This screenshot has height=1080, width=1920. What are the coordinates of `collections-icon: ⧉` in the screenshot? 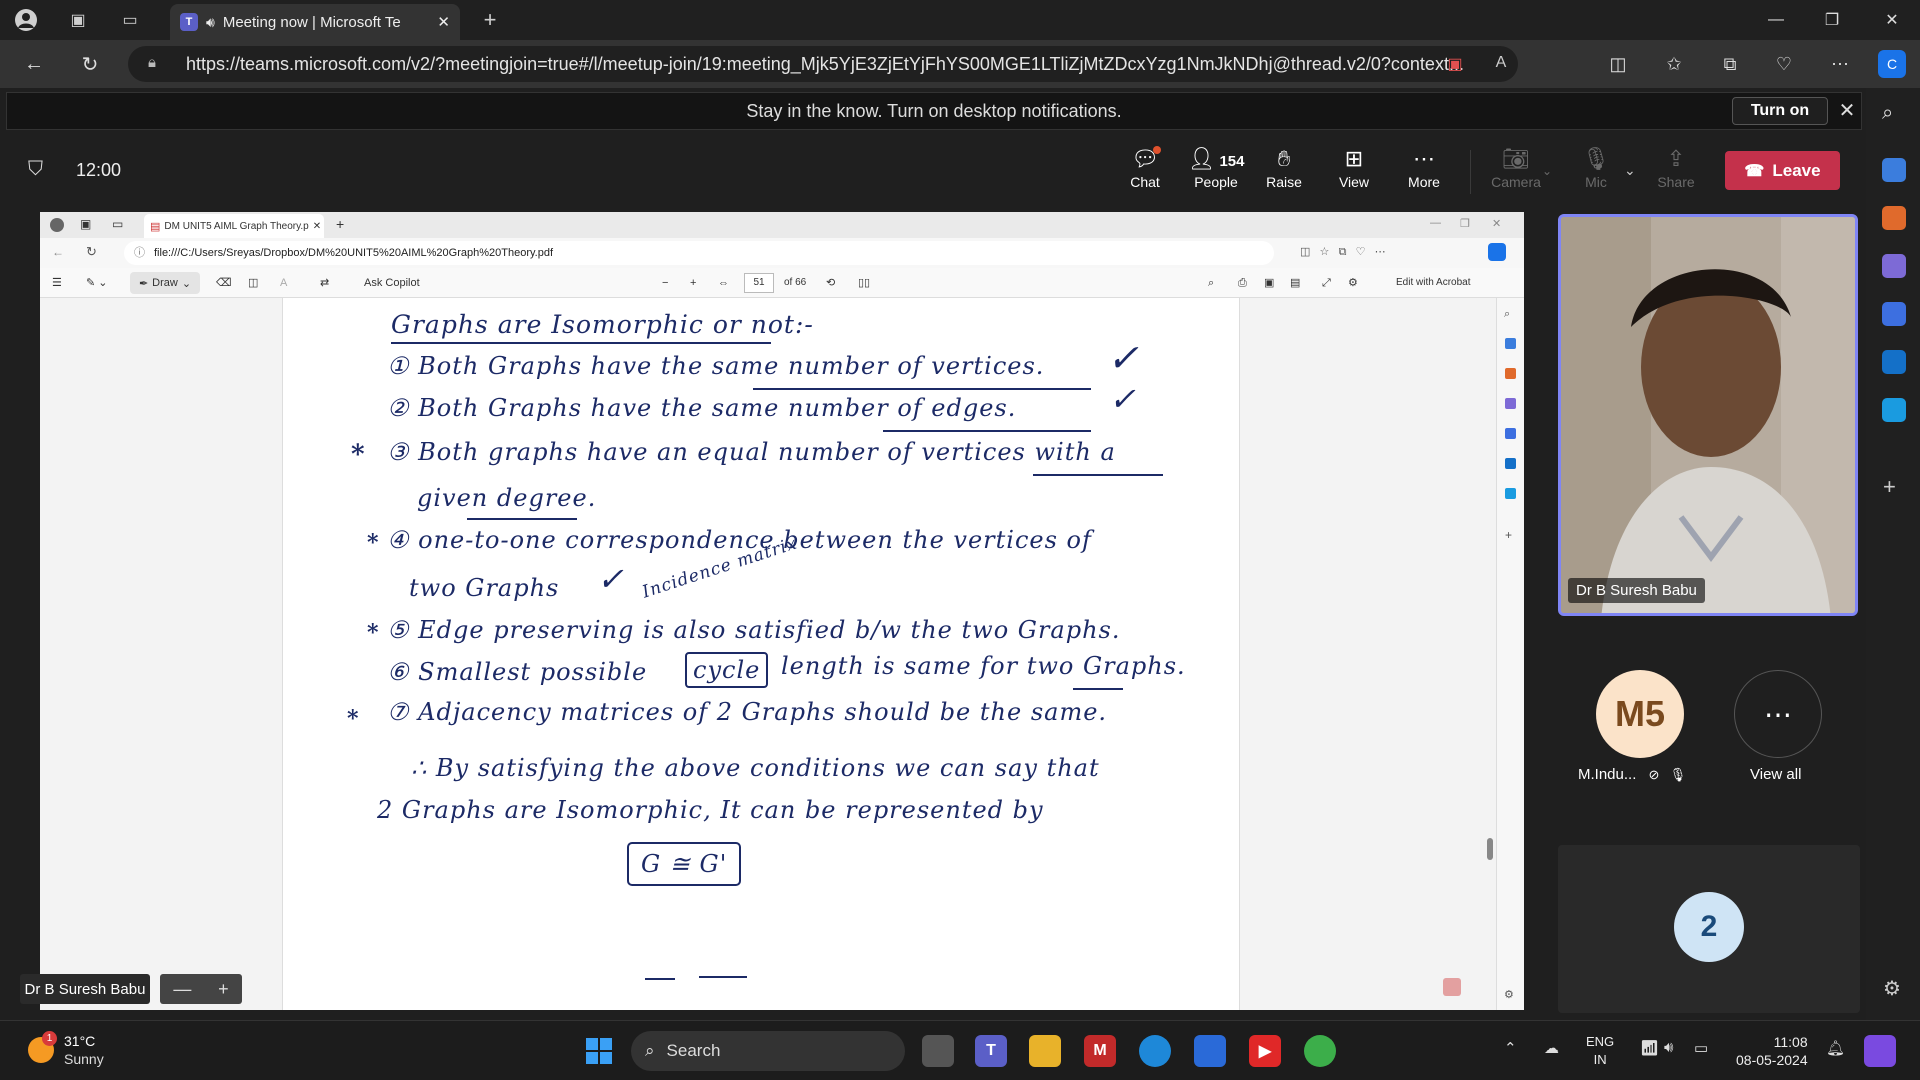 It's located at (1730, 64).